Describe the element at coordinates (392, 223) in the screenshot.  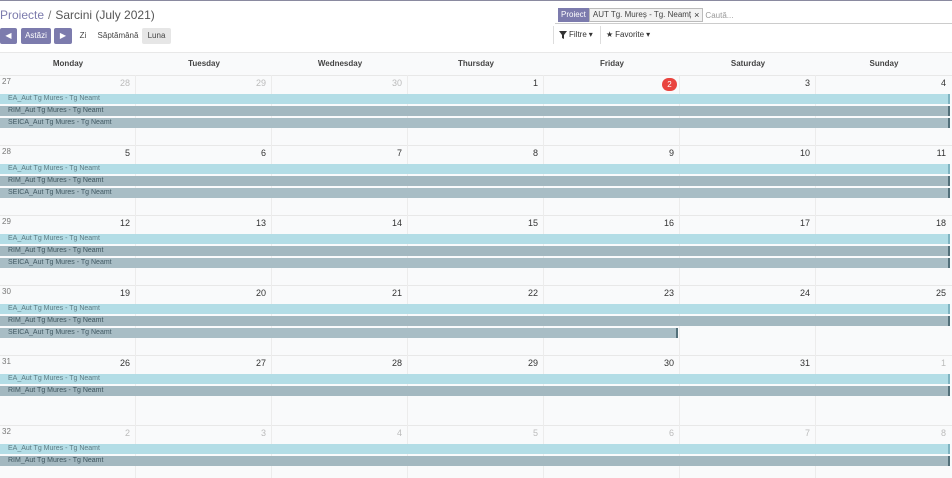
I see `day-number: 14` at that location.